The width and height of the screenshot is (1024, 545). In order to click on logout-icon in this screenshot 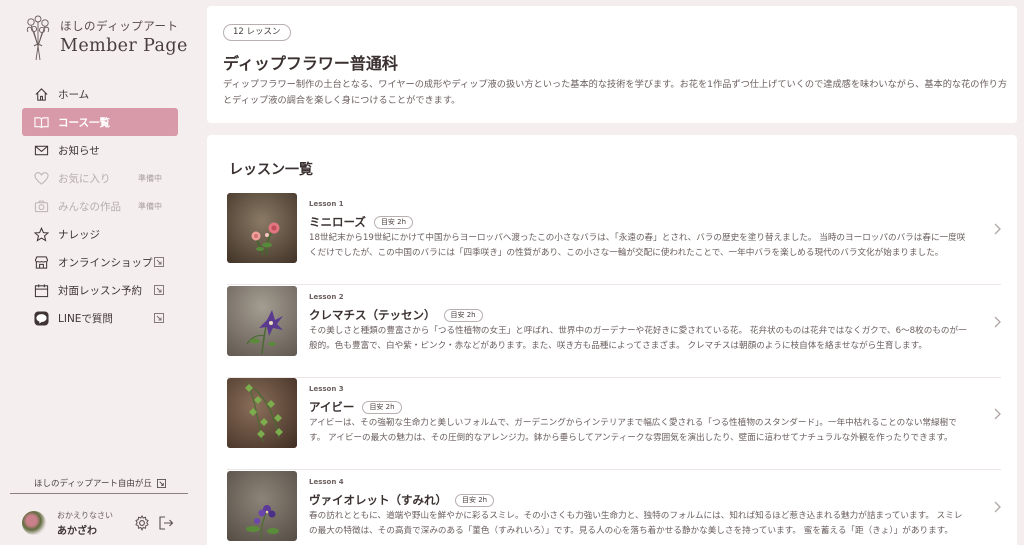, I will do `click(166, 523)`.